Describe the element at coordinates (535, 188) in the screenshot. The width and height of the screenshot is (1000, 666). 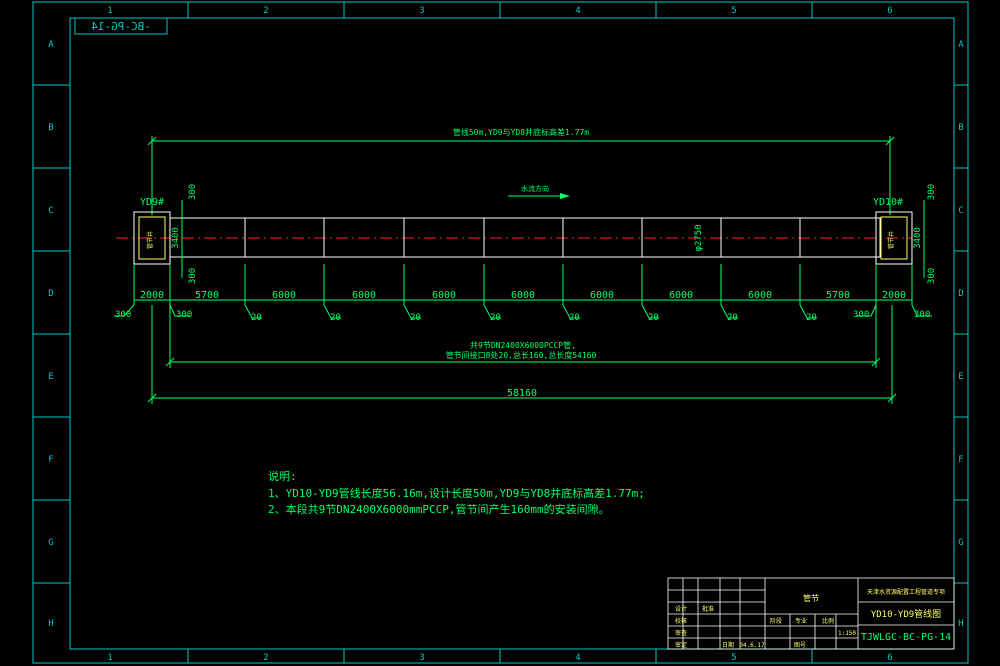
I see `flow-direction-label: 水流方向` at that location.